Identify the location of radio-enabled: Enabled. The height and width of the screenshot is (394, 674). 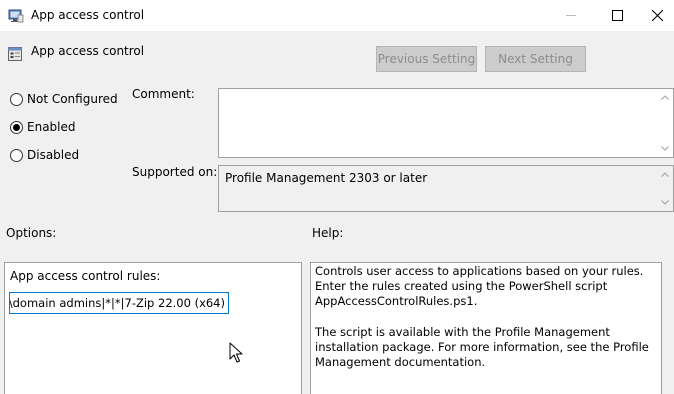
(43, 127).